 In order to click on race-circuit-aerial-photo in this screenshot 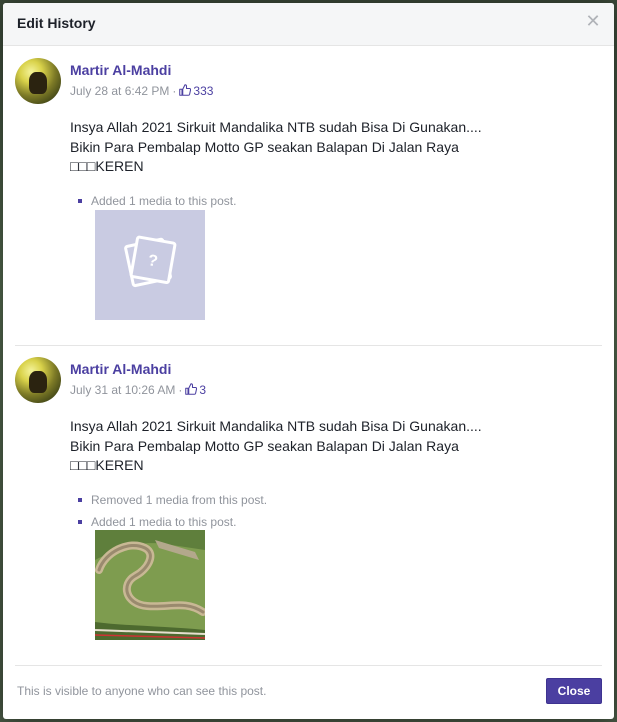, I will do `click(150, 585)`.